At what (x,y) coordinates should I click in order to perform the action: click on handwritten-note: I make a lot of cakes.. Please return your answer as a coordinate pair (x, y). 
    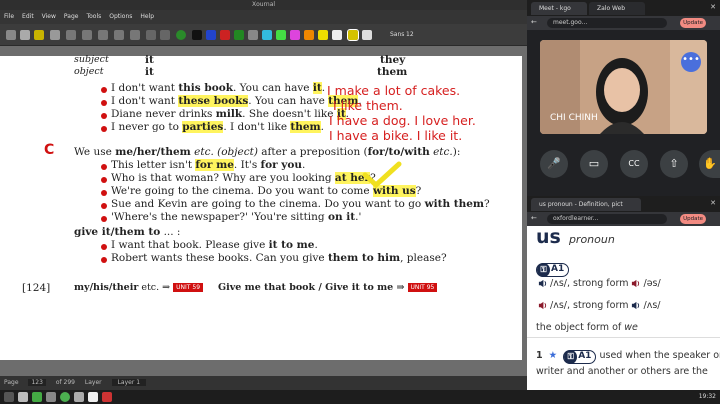
    Looking at the image, I should click on (394, 90).